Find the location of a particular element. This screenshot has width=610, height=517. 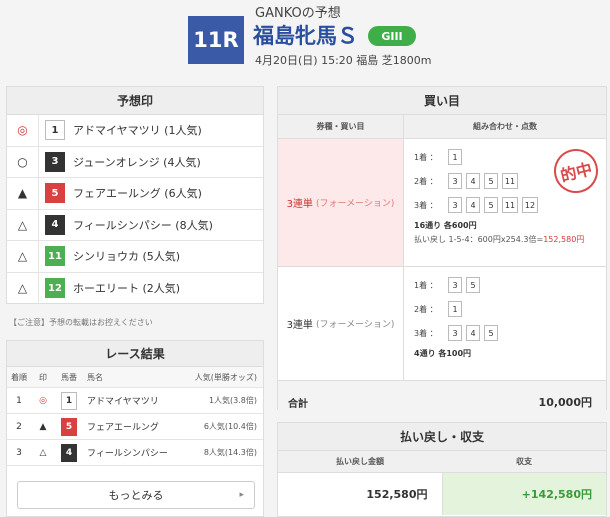

payout-col-balance: 収支 is located at coordinates (524, 461).